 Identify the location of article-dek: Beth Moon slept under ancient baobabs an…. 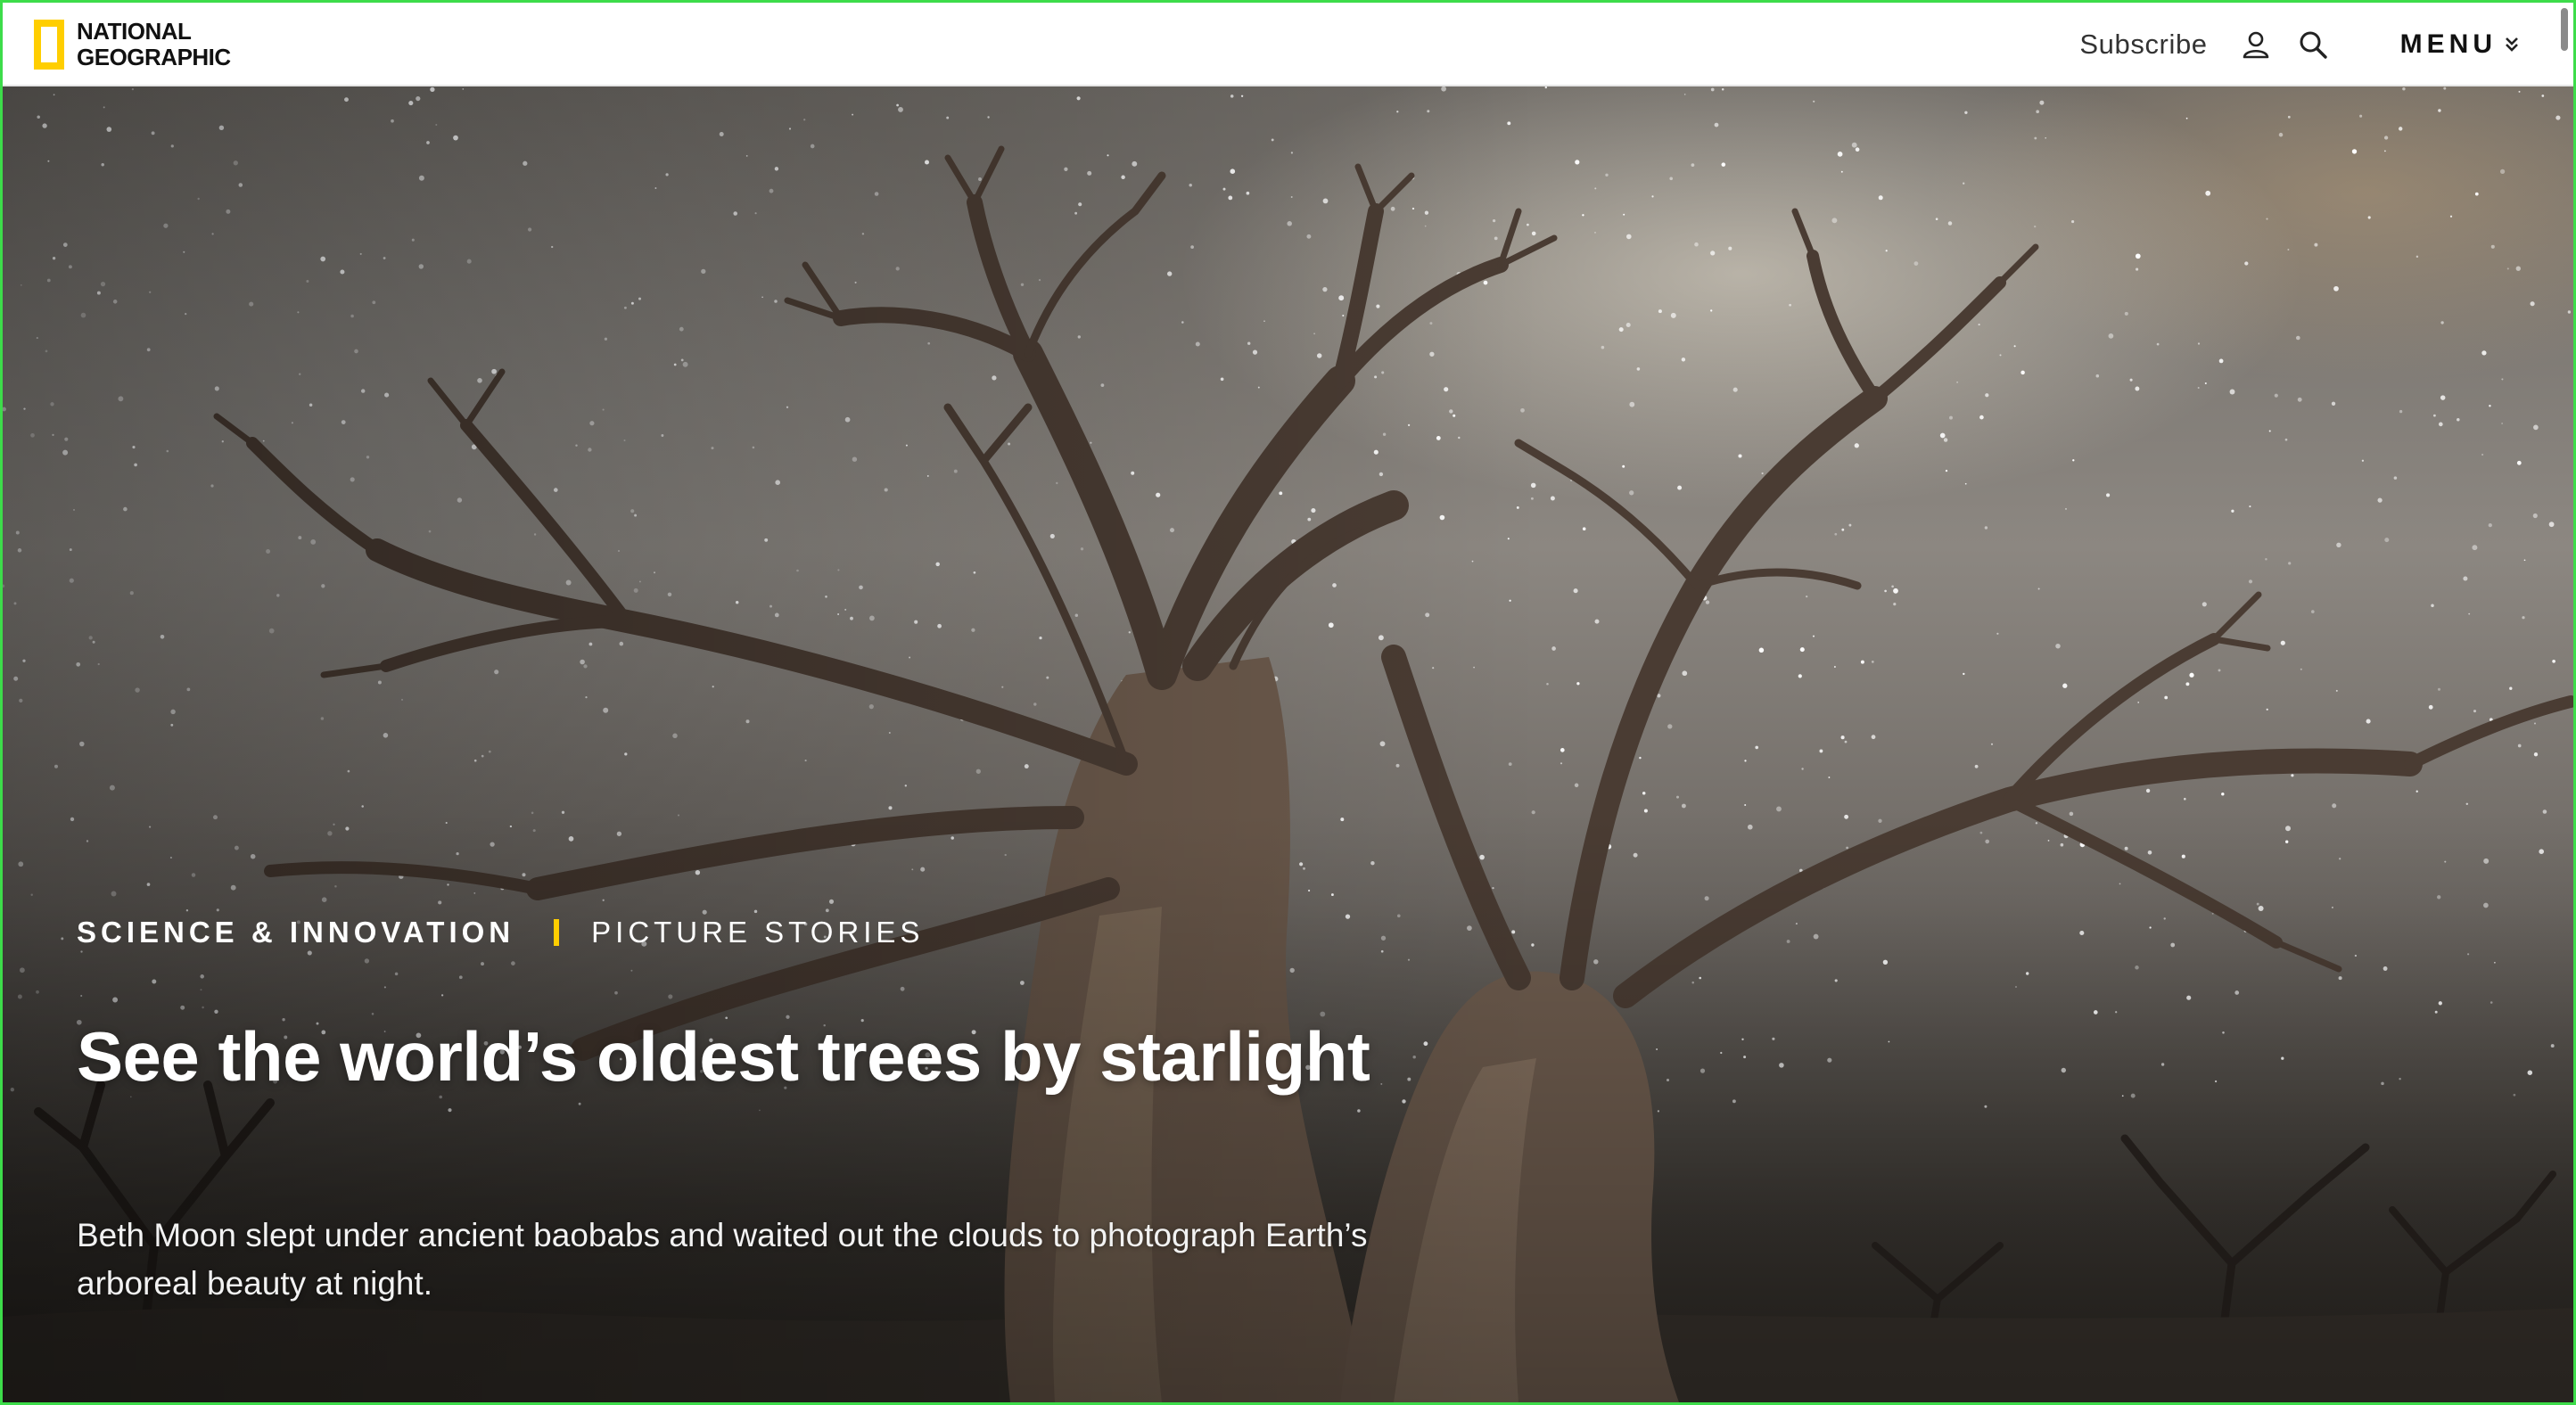
(722, 1259).